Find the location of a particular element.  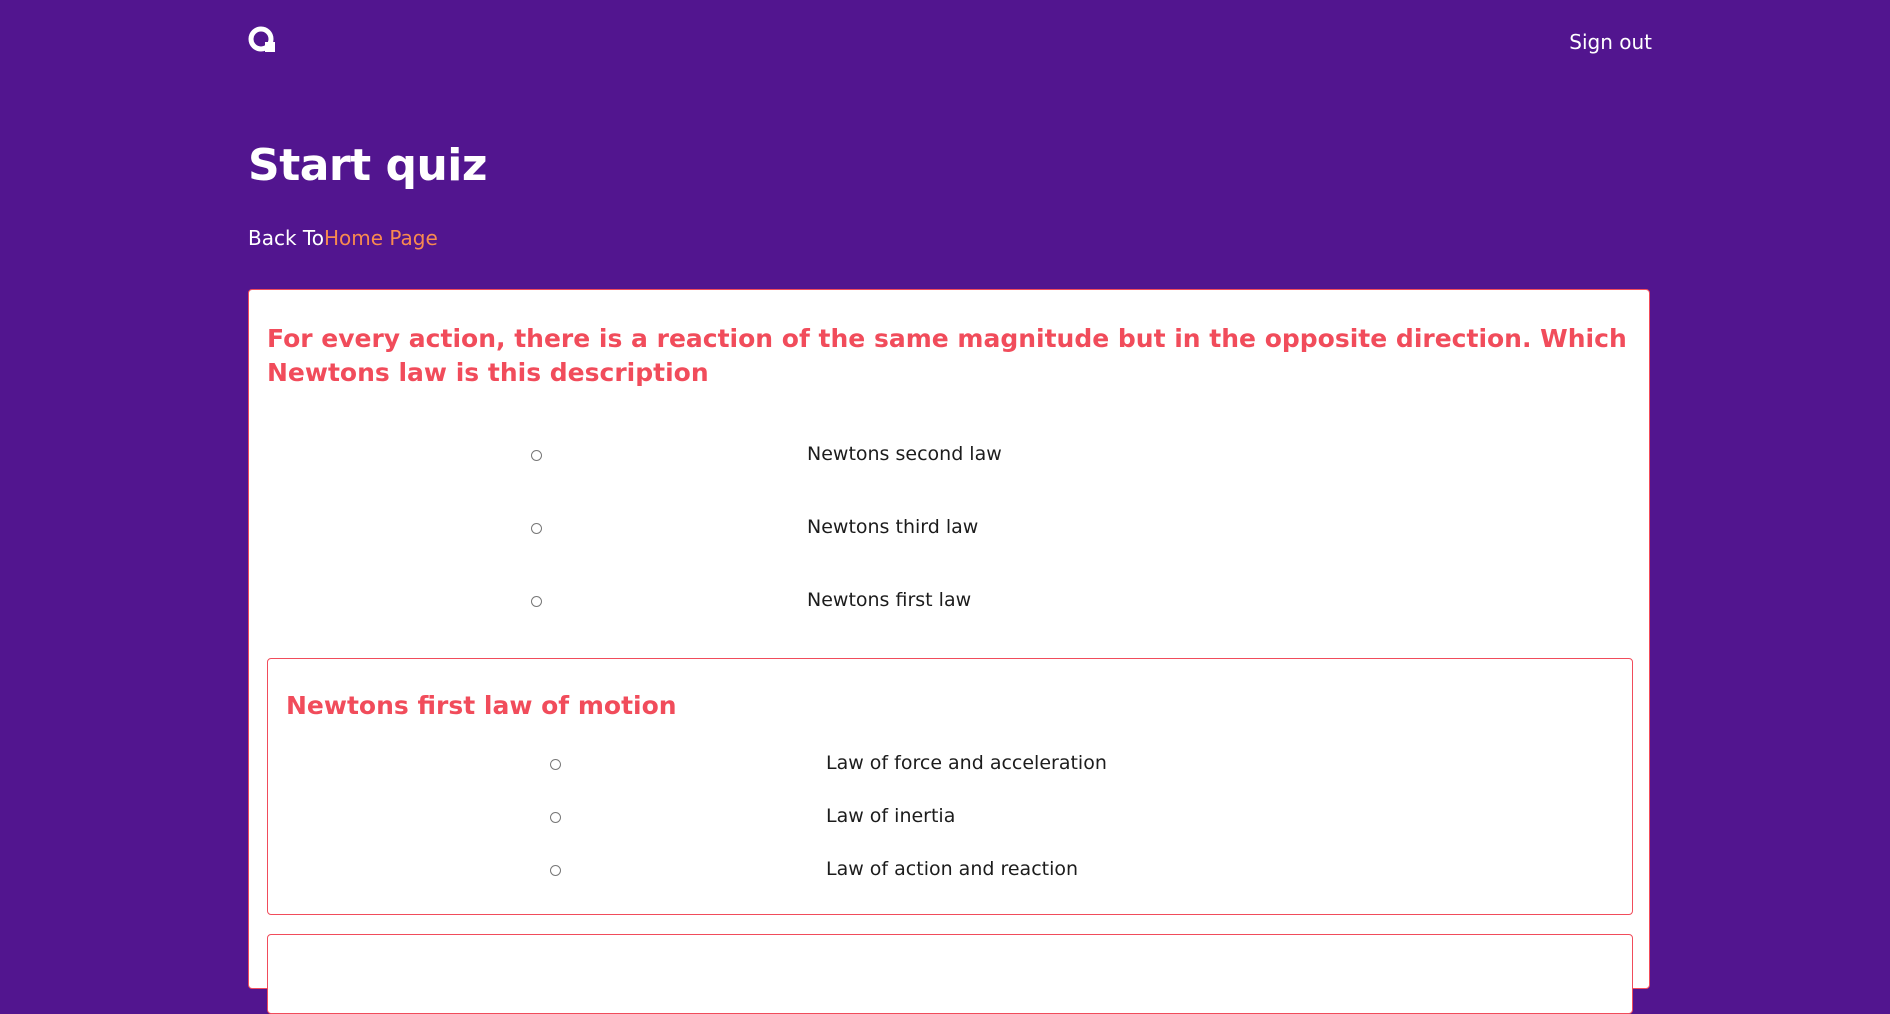

answer-option: Newtons second law is located at coordinates (949, 456).